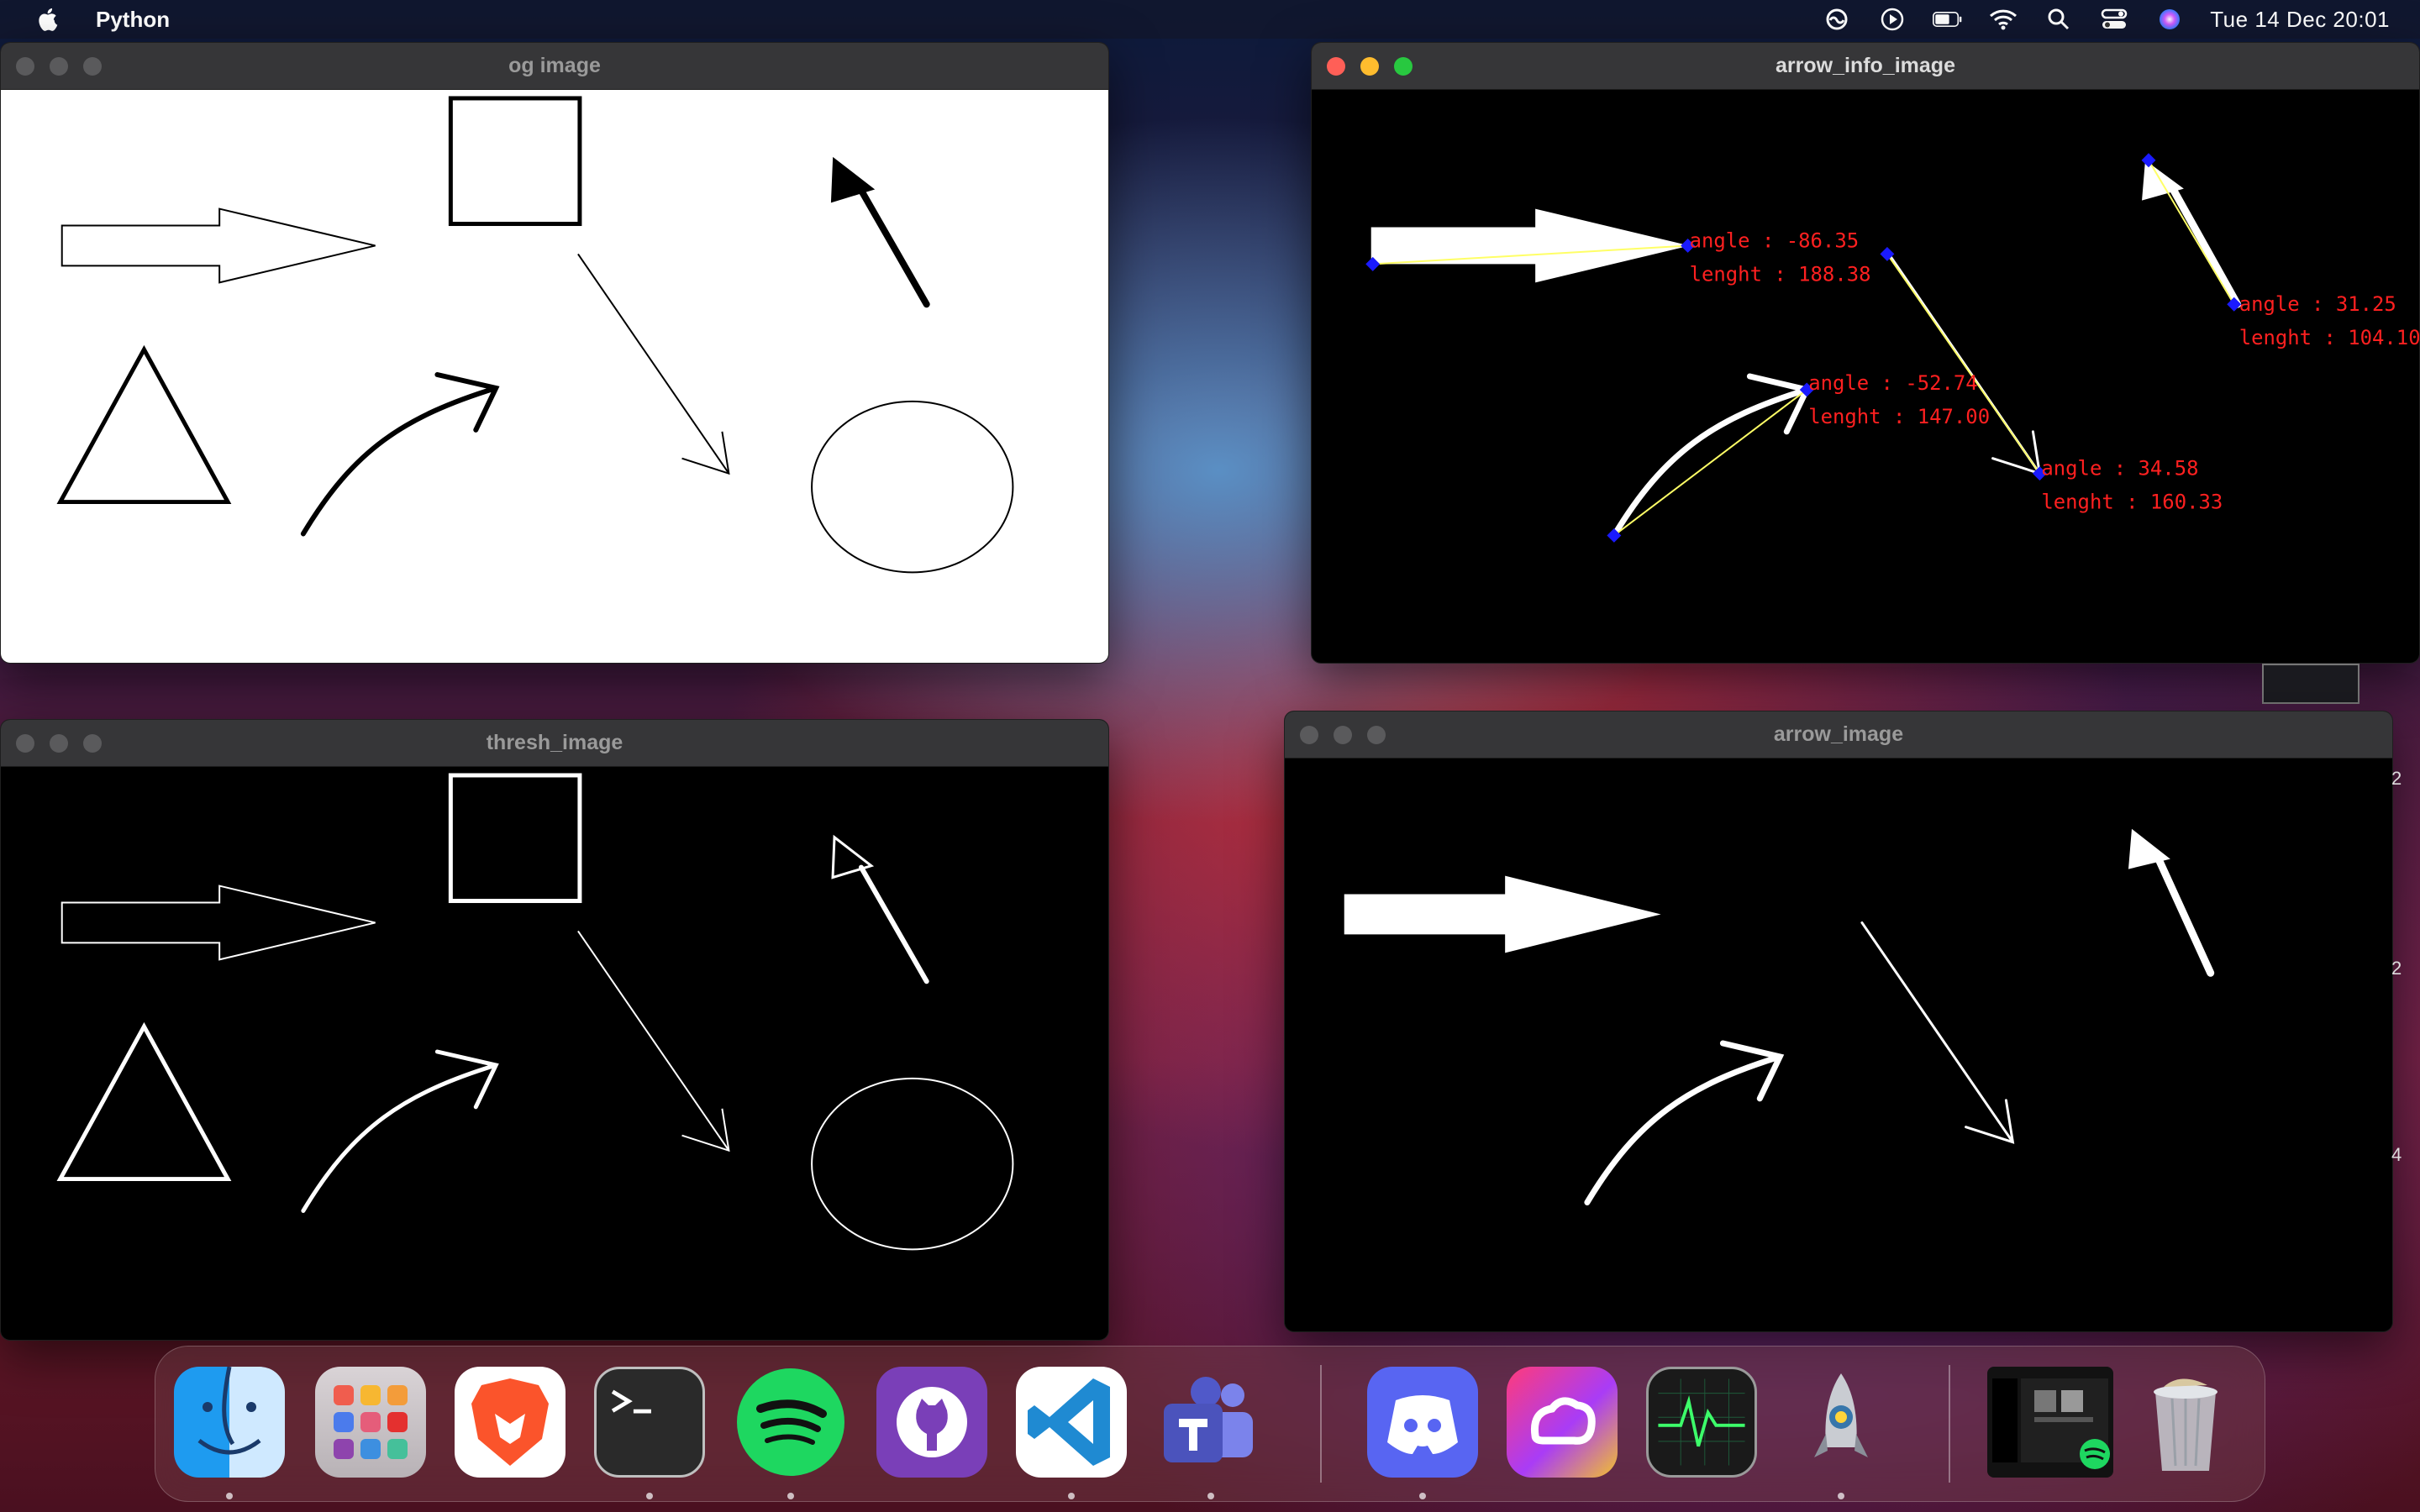 The height and width of the screenshot is (1512, 2420). I want to click on window-thumbnail, so click(2311, 684).